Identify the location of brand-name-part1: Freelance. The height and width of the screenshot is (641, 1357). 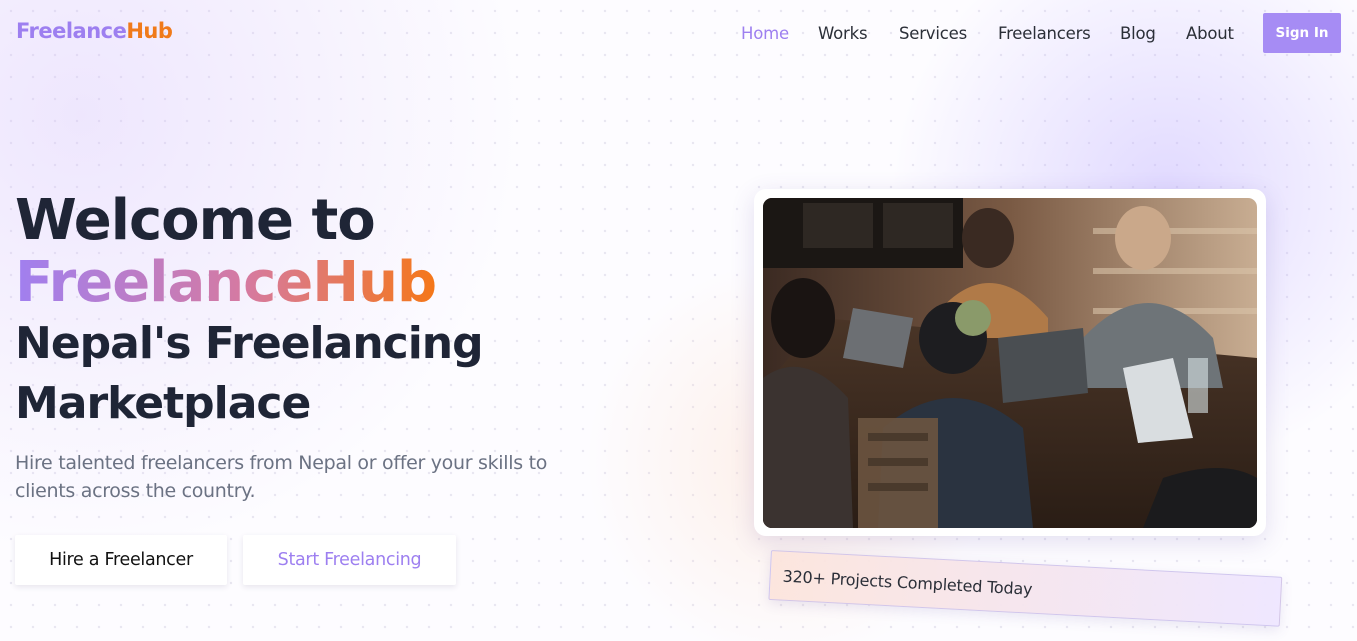
(71, 31).